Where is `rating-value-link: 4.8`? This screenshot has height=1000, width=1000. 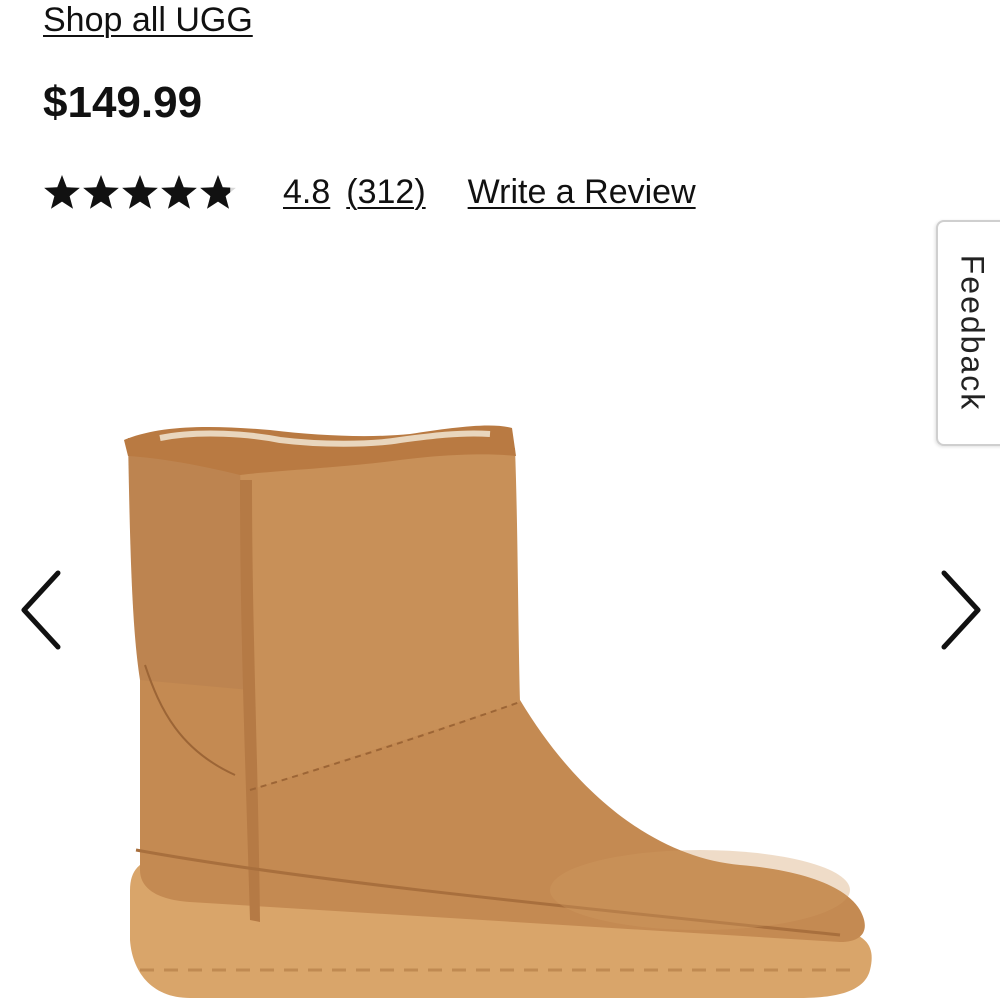
rating-value-link: 4.8 is located at coordinates (306, 192).